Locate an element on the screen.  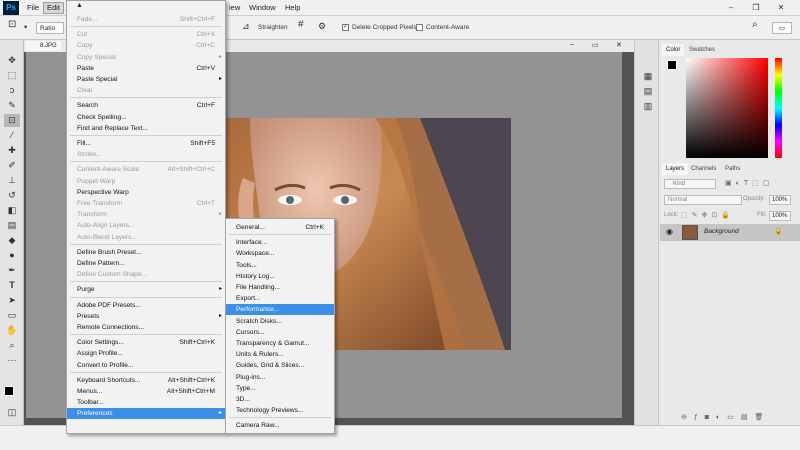
gear-icon: ⚙ is located at coordinates (322, 26).